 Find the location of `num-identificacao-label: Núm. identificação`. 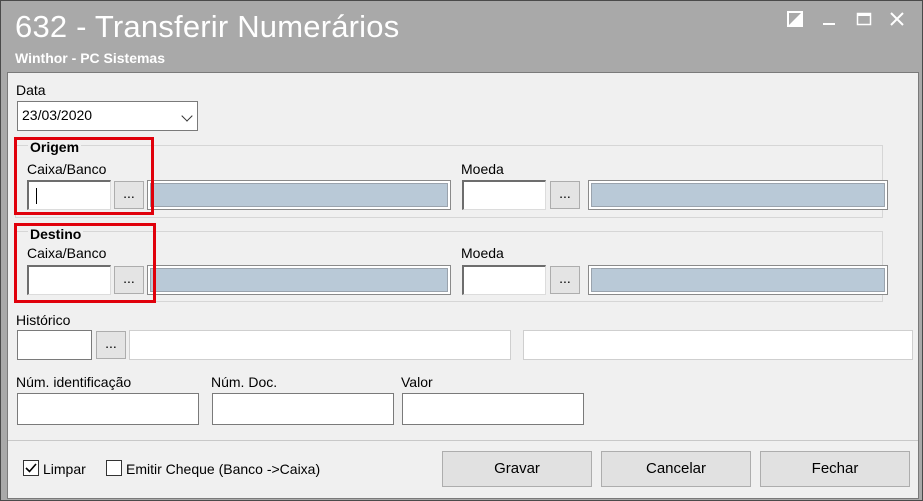

num-identificacao-label: Núm. identificação is located at coordinates (74, 382).